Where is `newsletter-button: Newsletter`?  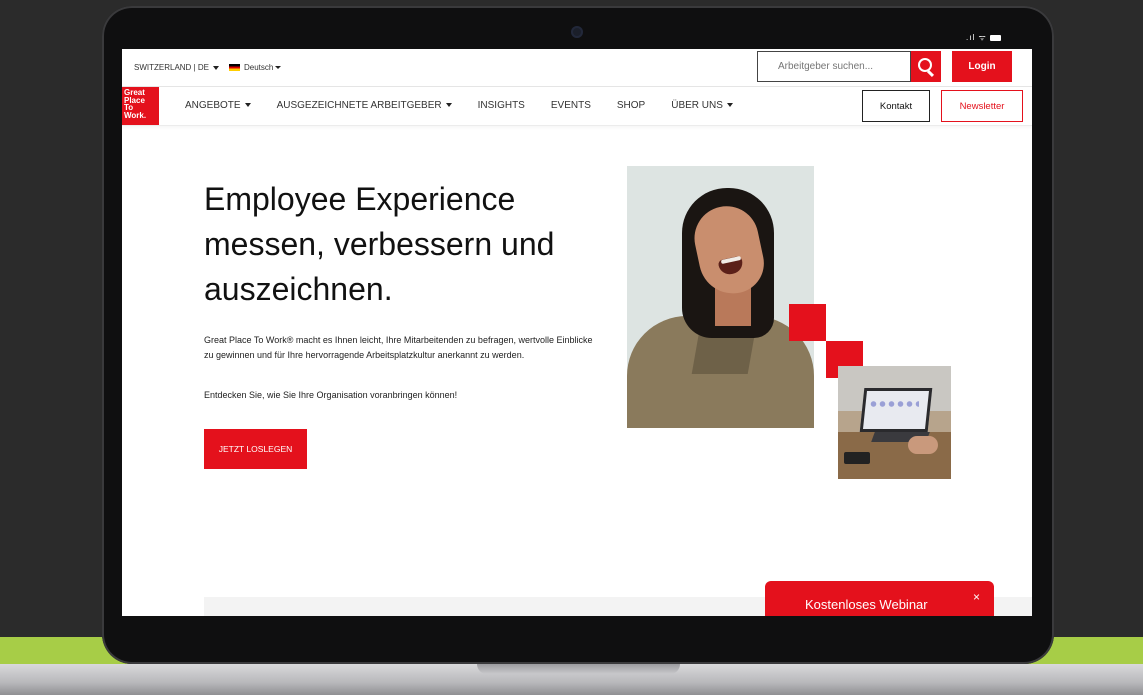 newsletter-button: Newsletter is located at coordinates (982, 106).